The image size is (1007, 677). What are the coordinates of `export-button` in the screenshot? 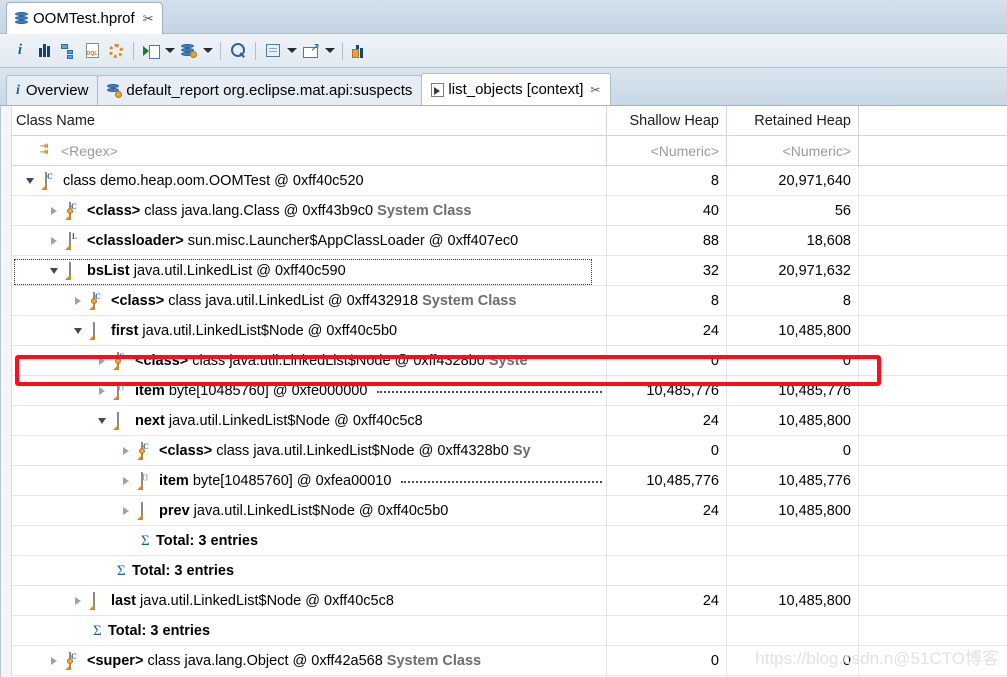 It's located at (311, 51).